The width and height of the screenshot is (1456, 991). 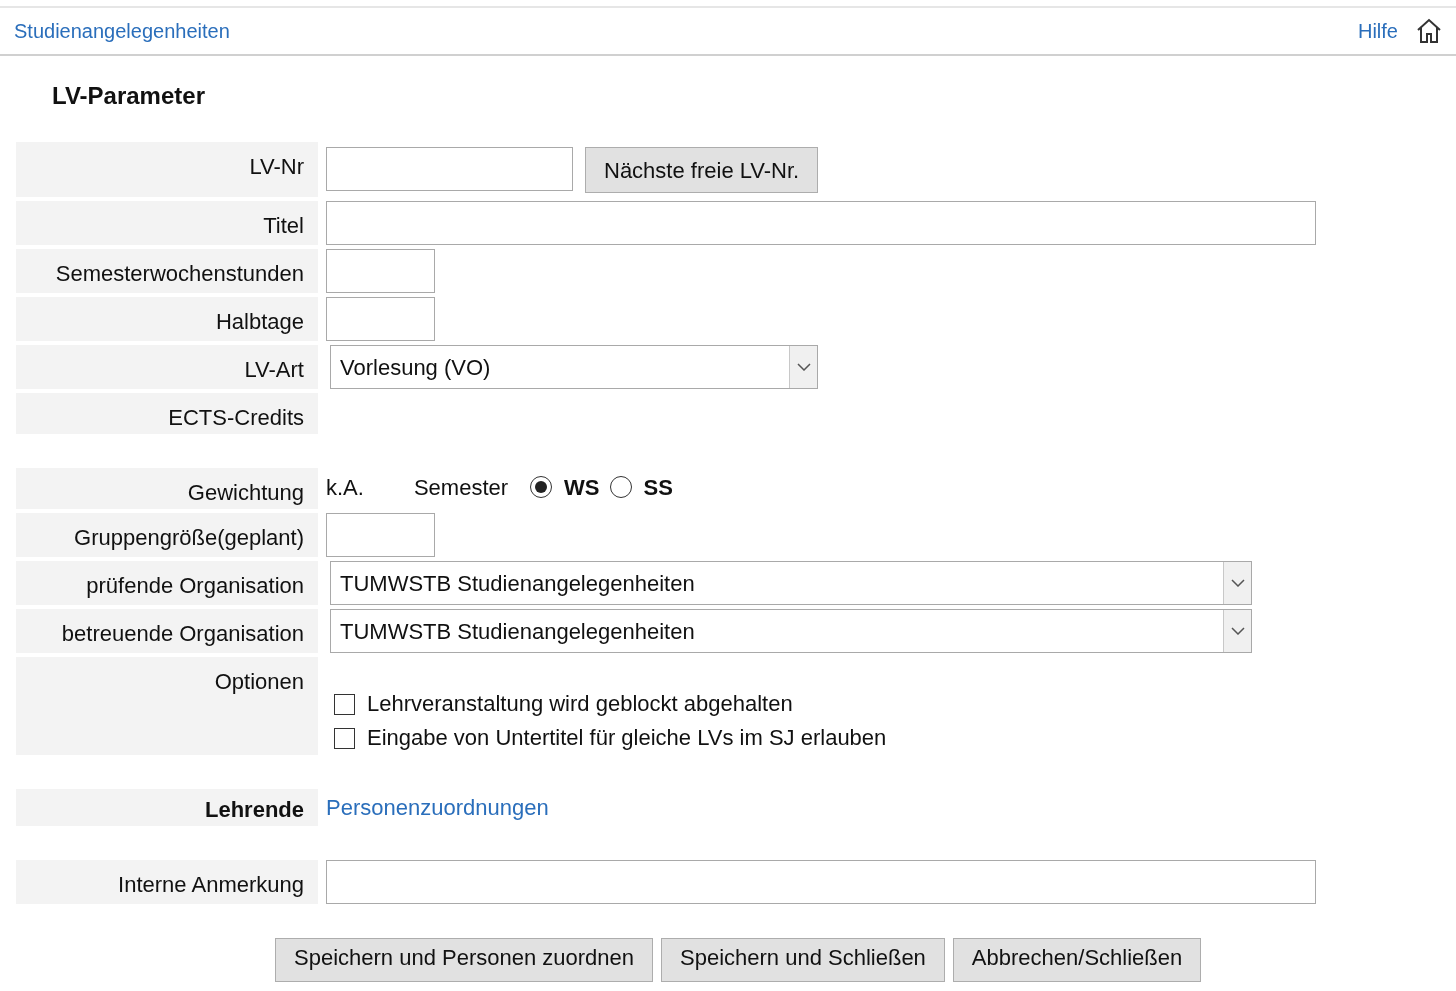 What do you see at coordinates (580, 704) in the screenshot?
I see `checkbox-label: Lehrveranstaltung wird geblockt abgehalten` at bounding box center [580, 704].